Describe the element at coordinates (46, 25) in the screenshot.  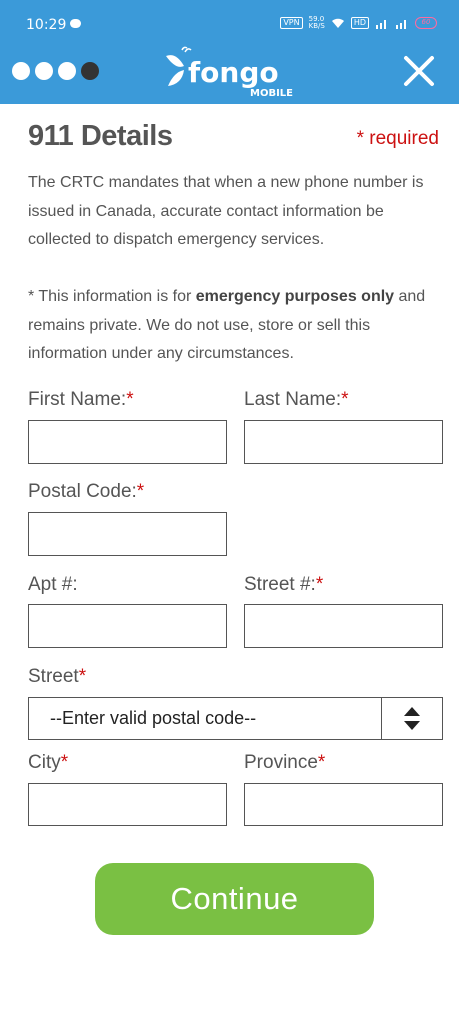
I see `status-time: 10:29` at that location.